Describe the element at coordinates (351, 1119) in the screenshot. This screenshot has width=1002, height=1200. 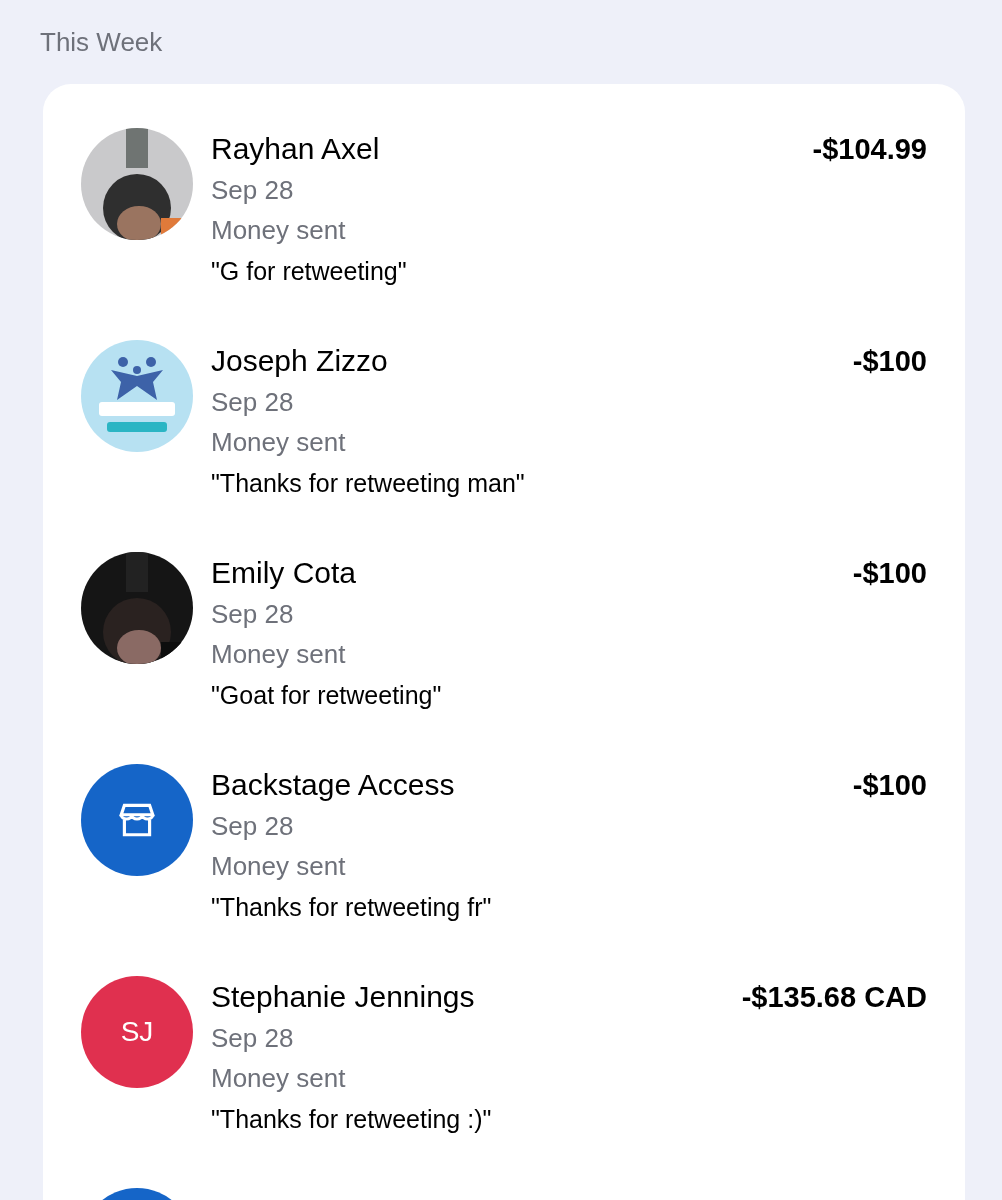
I see `transaction-memo: "Thanks for retweeting :)"` at that location.